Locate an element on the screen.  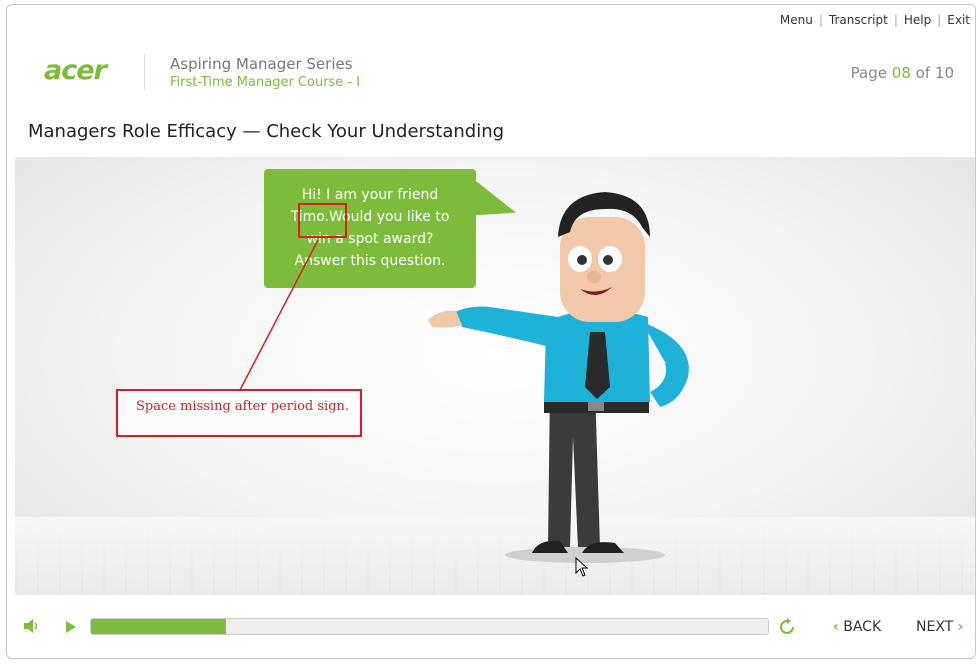
head is located at coordinates (602, 269).